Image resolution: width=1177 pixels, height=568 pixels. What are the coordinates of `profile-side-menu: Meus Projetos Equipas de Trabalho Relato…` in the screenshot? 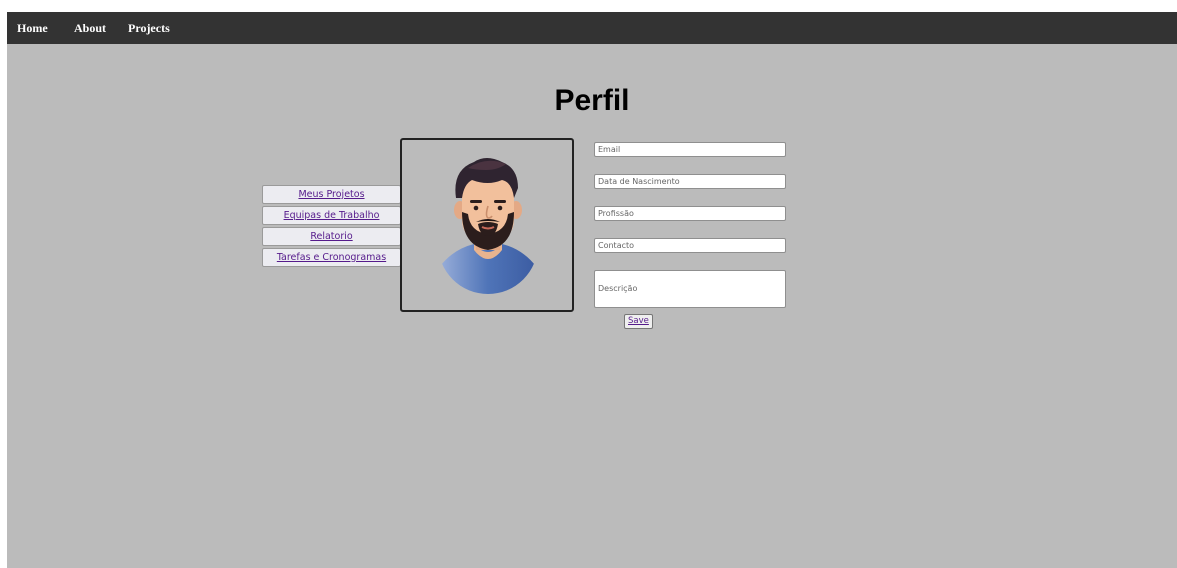 It's located at (331, 227).